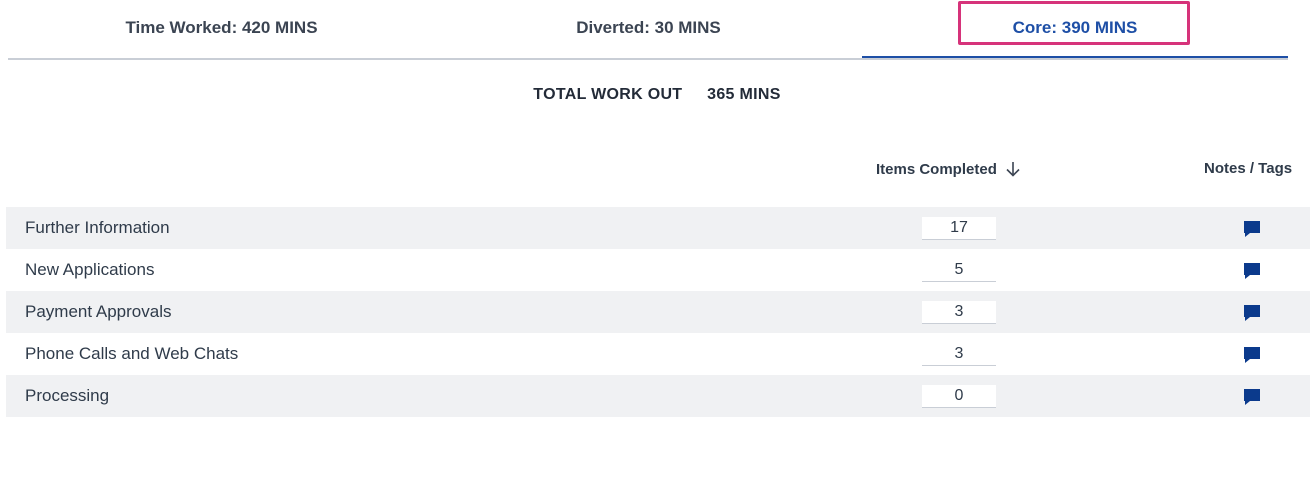  Describe the element at coordinates (67, 395) in the screenshot. I see `row-label: Processing` at that location.